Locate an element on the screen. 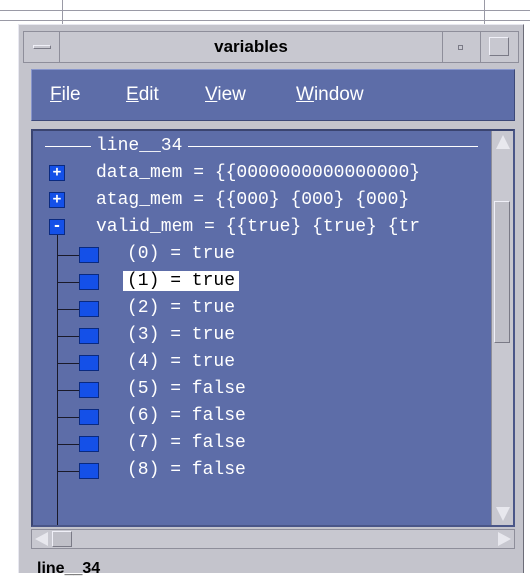  tree-node-valid-mem: valid_mem = {{true} {true} {tr is located at coordinates (258, 227).